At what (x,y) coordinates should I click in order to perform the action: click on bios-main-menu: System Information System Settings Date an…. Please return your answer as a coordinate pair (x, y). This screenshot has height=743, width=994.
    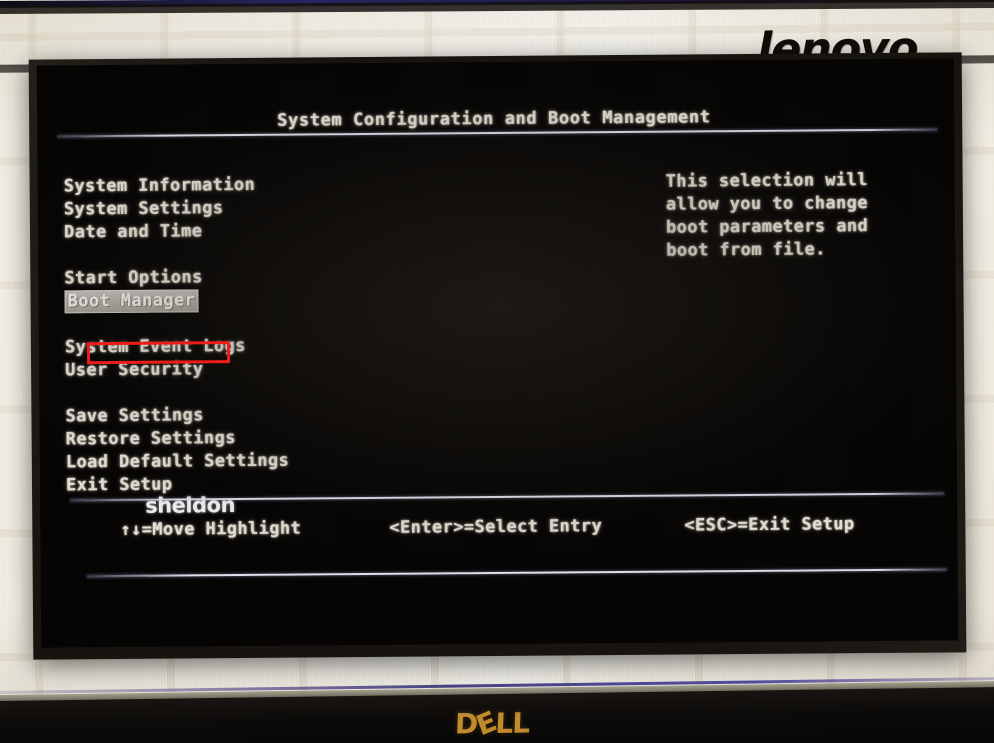
    Looking at the image, I should click on (230, 335).